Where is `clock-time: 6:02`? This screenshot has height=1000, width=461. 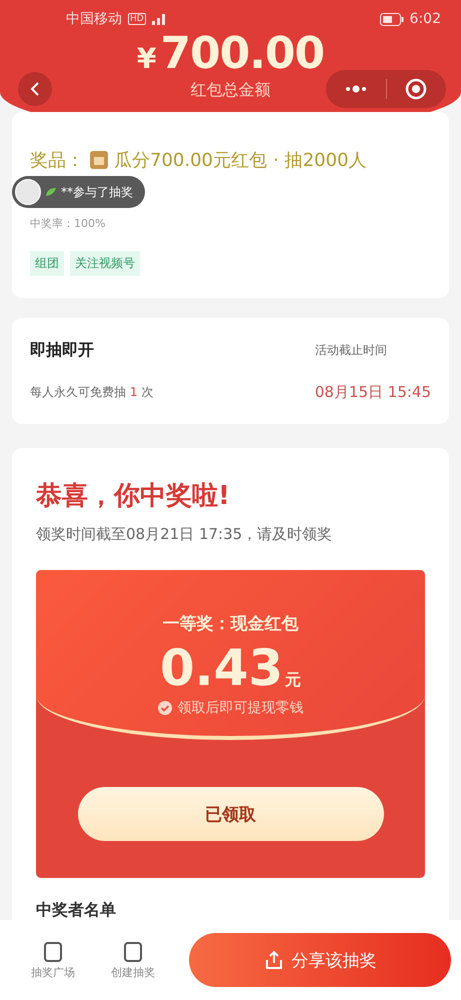 clock-time: 6:02 is located at coordinates (425, 19).